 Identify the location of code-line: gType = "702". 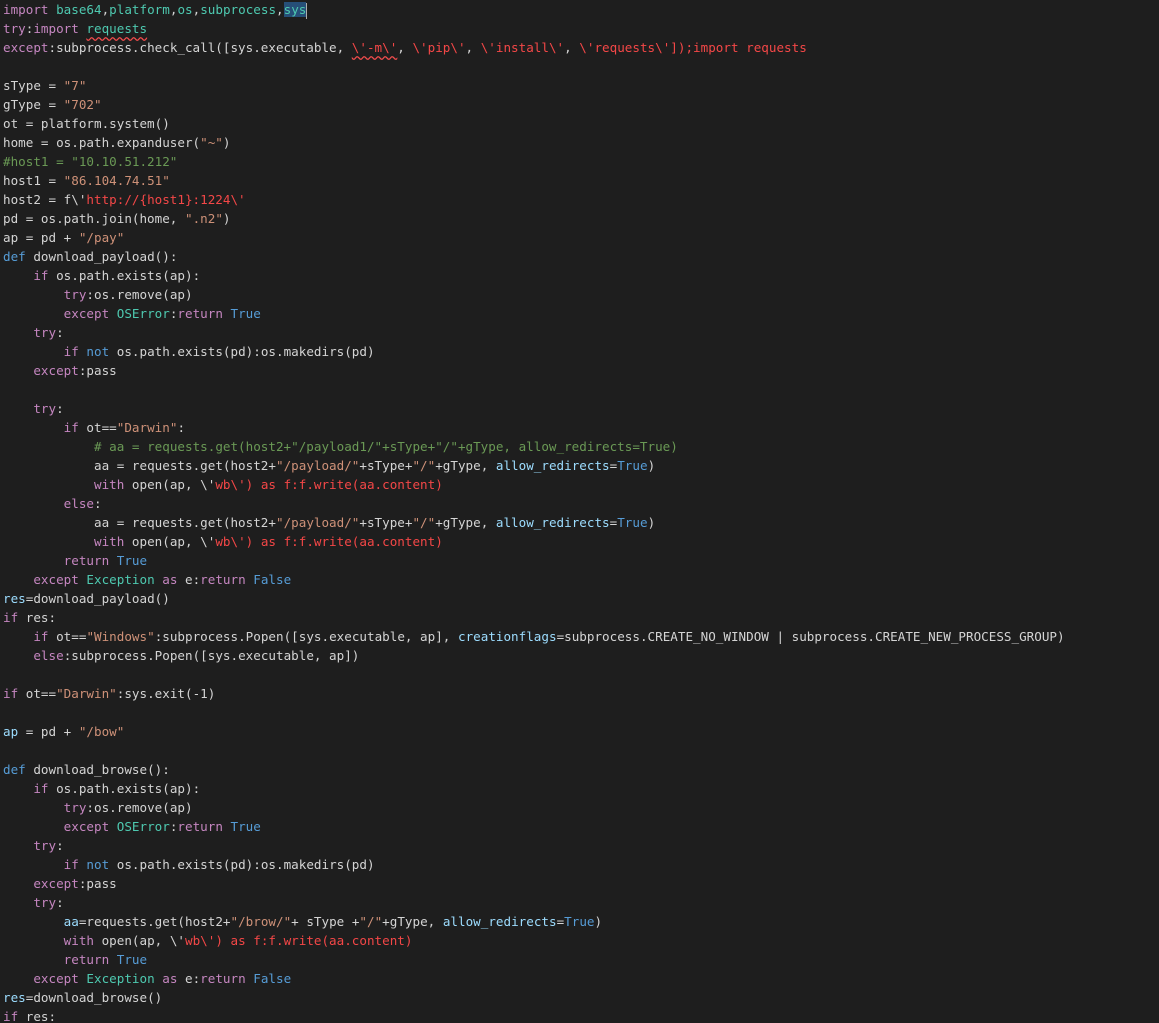
(581, 104).